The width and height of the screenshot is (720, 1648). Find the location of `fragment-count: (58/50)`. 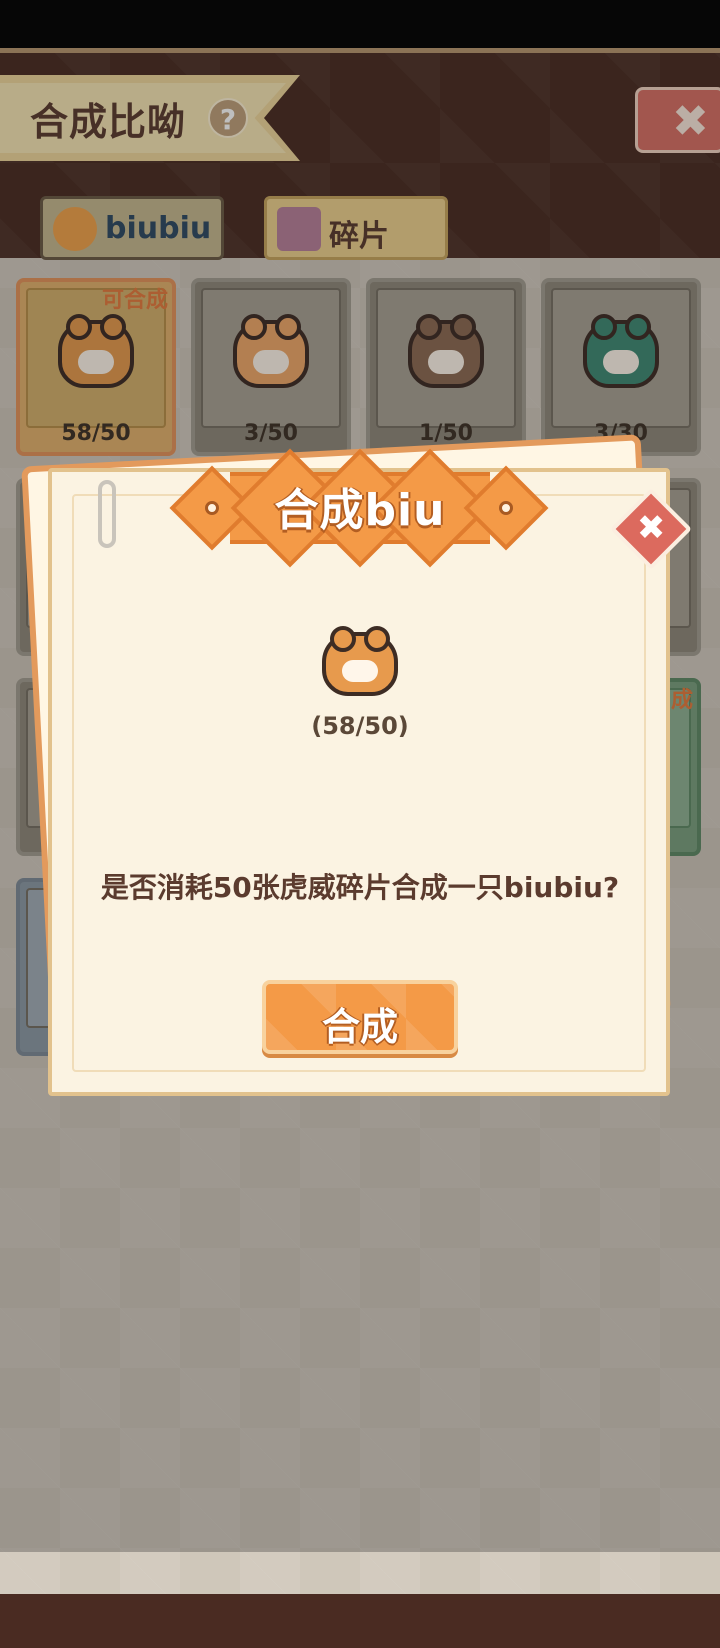

fragment-count: (58/50) is located at coordinates (360, 726).